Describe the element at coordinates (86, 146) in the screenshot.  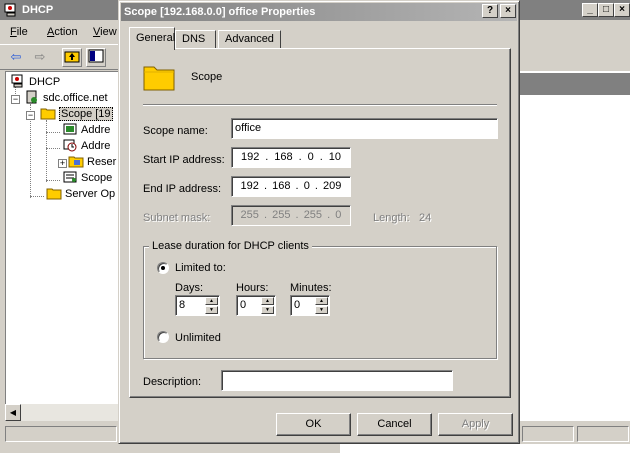
I see `tree-item-address-leases: Addre` at that location.